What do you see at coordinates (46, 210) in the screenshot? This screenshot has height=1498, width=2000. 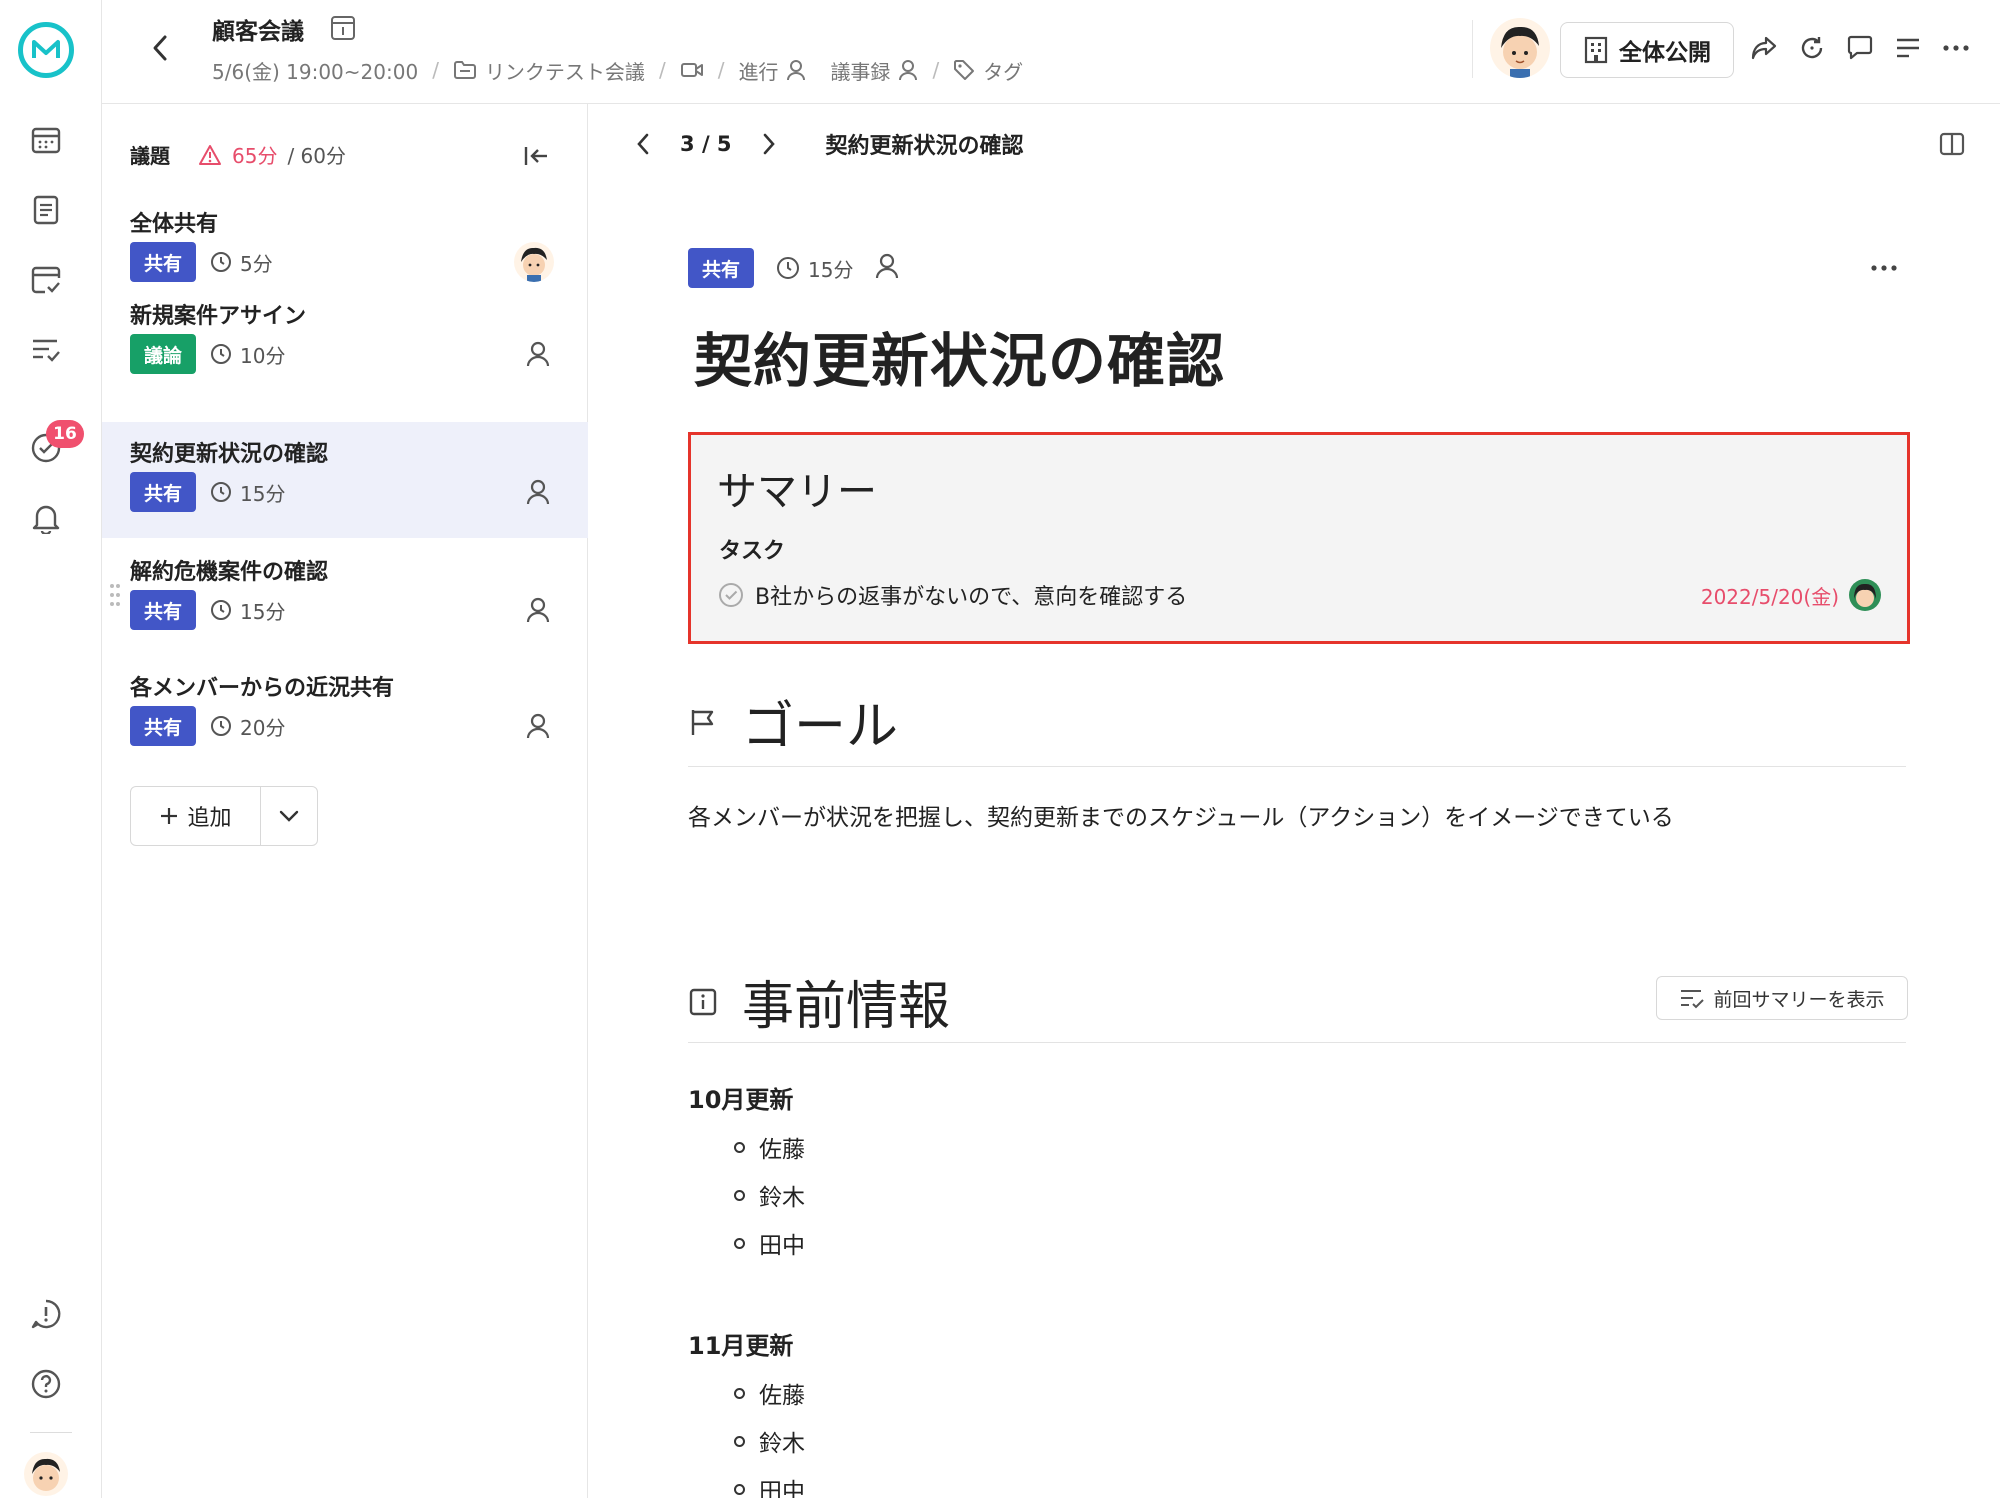 I see `document-icon` at bounding box center [46, 210].